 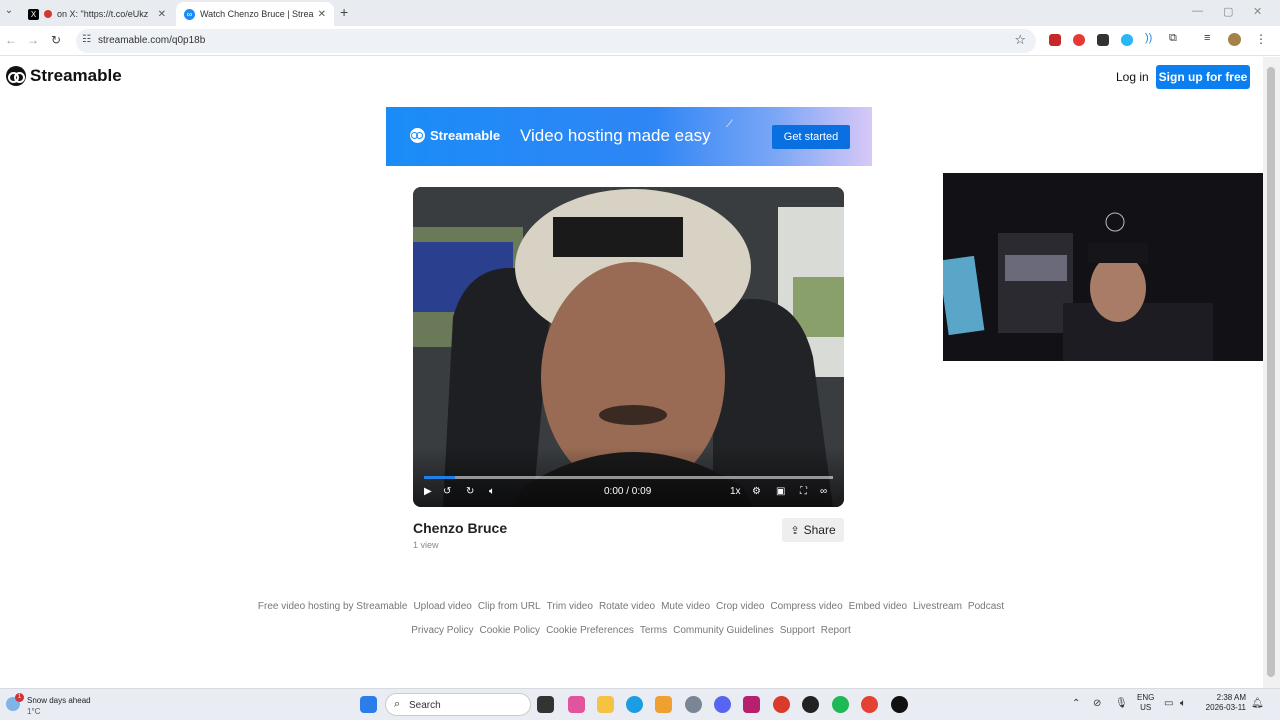 What do you see at coordinates (780, 491) in the screenshot?
I see `pip-icon: ▣` at bounding box center [780, 491].